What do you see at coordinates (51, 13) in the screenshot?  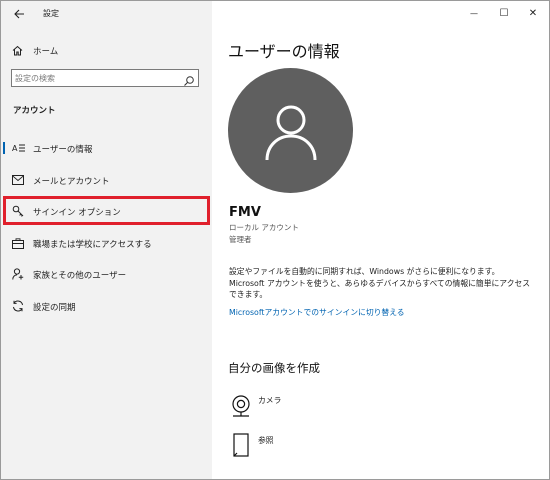 I see `app-title: 設定` at bounding box center [51, 13].